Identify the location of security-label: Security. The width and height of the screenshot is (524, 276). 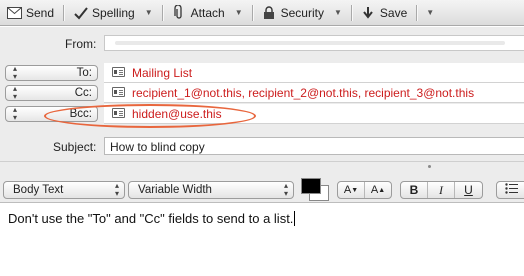
(302, 12).